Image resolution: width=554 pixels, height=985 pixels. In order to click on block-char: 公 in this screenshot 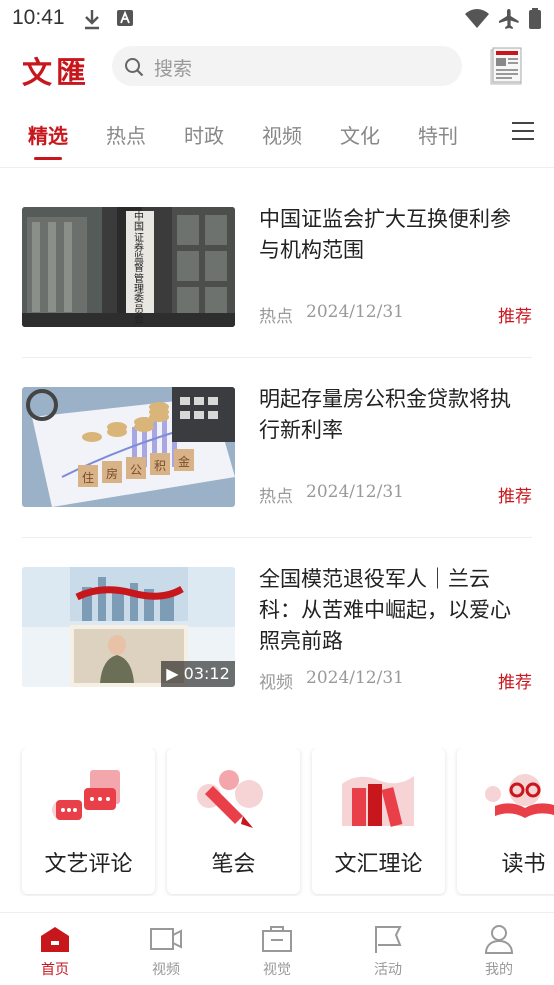, I will do `click(136, 470)`.